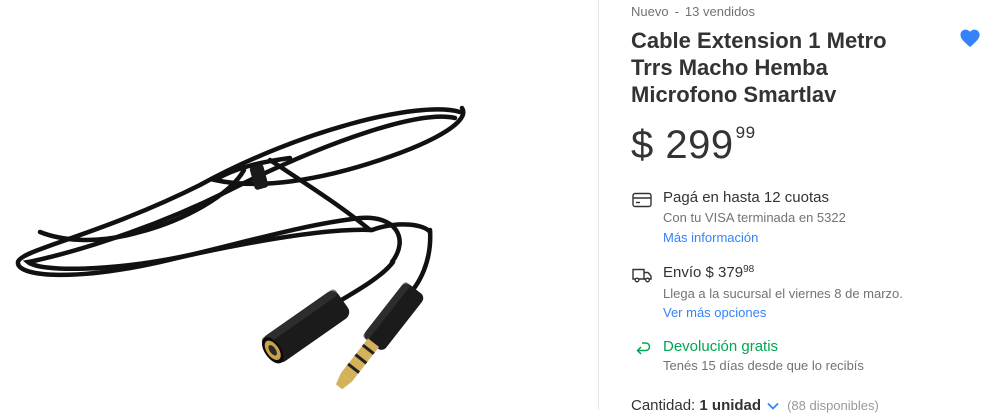 This screenshot has width=1005, height=415. What do you see at coordinates (745, 132) in the screenshot?
I see `price-cents: 99` at bounding box center [745, 132].